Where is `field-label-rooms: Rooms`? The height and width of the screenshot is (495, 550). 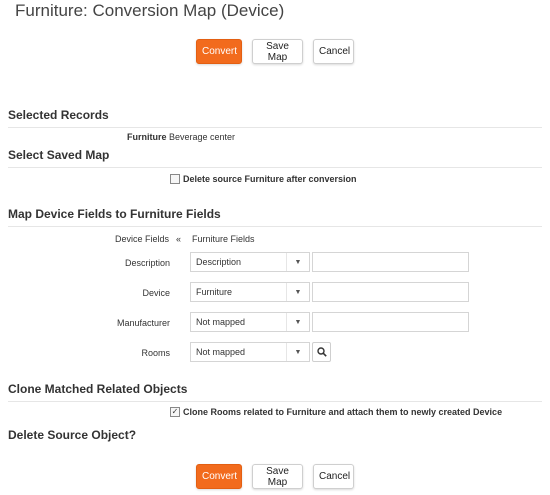
field-label-rooms: Rooms is located at coordinates (155, 353).